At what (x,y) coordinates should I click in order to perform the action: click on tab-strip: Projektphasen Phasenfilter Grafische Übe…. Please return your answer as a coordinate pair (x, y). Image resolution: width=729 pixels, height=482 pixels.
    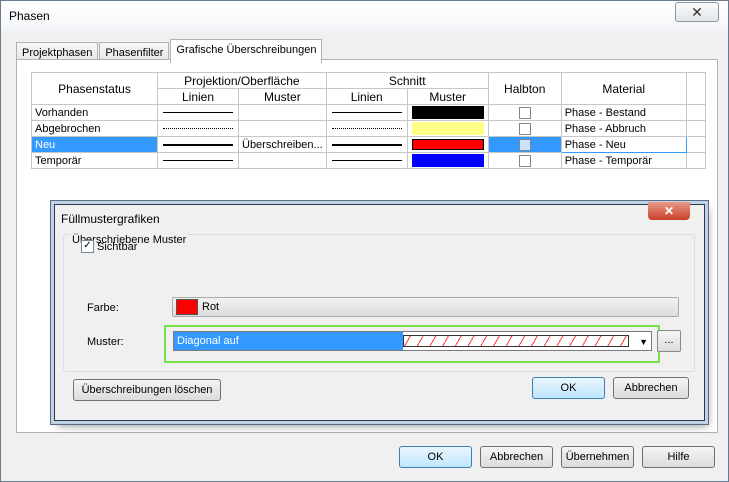
    Looking at the image, I should click on (169, 51).